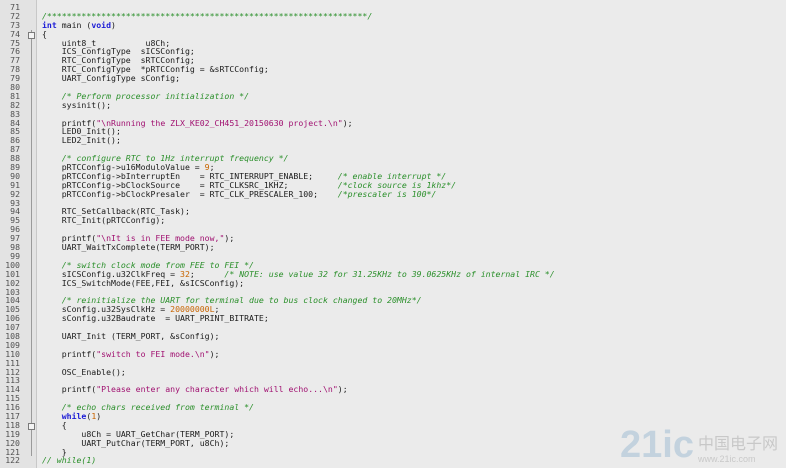  I want to click on code-line: 110 printf("switch to FEI mode.\n");, so click(393, 353).